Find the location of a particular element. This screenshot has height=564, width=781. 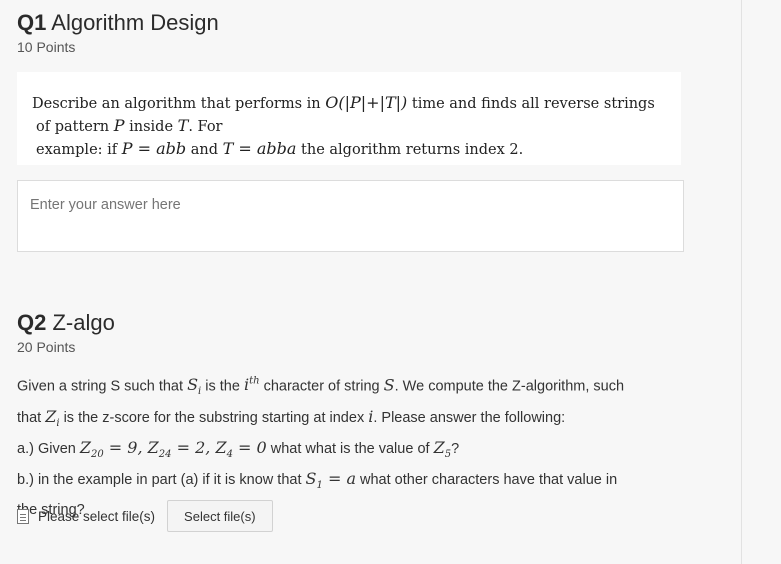

q2-text-segment: what what is the value of is located at coordinates (350, 448).